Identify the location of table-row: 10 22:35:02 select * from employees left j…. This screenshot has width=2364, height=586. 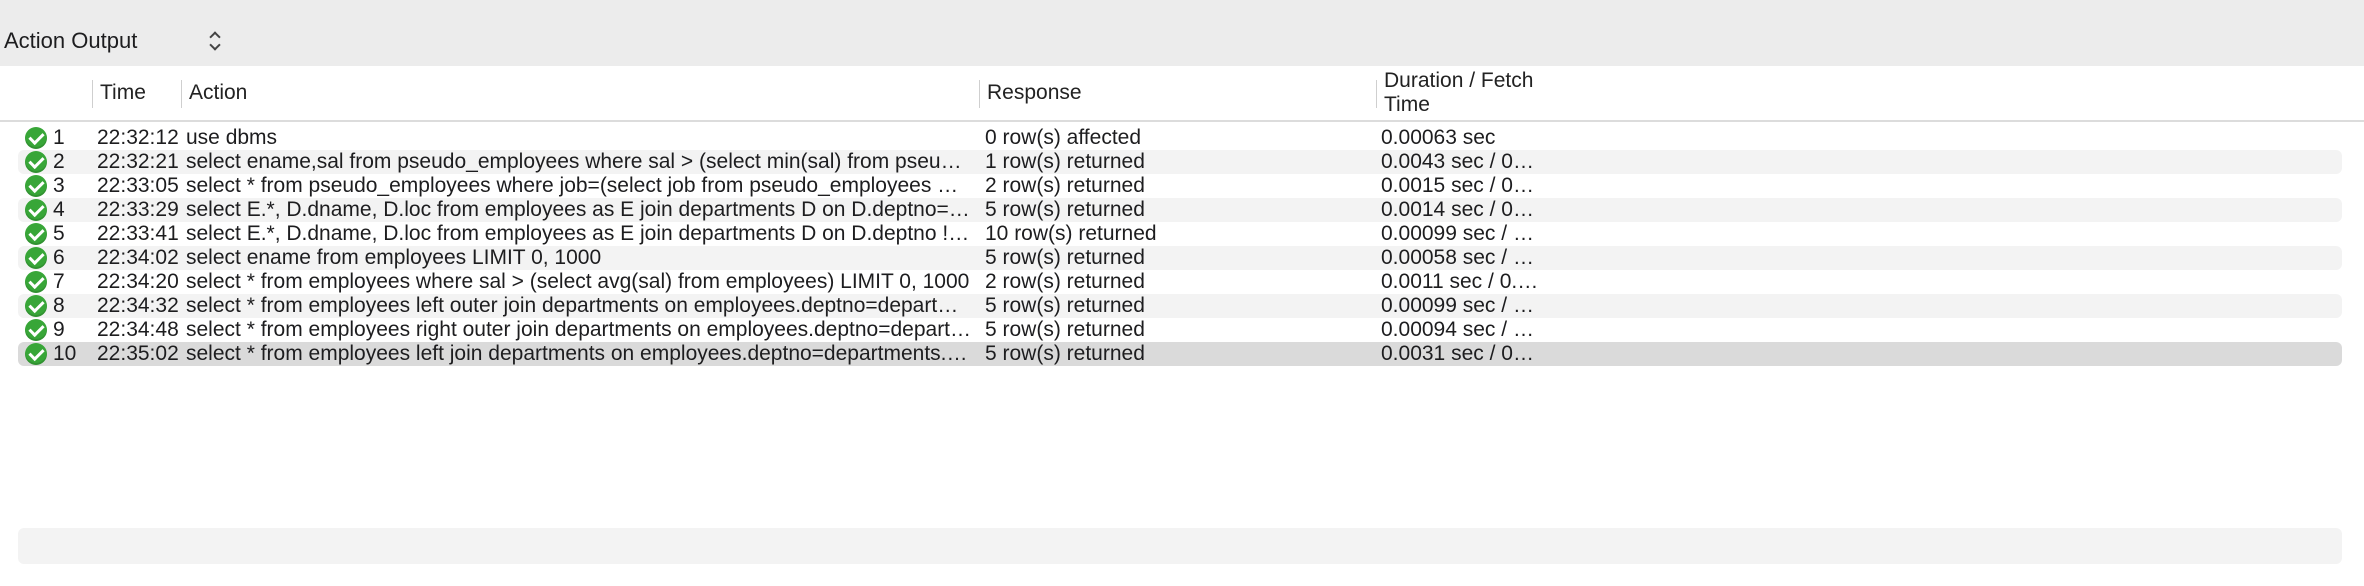
(1180, 354).